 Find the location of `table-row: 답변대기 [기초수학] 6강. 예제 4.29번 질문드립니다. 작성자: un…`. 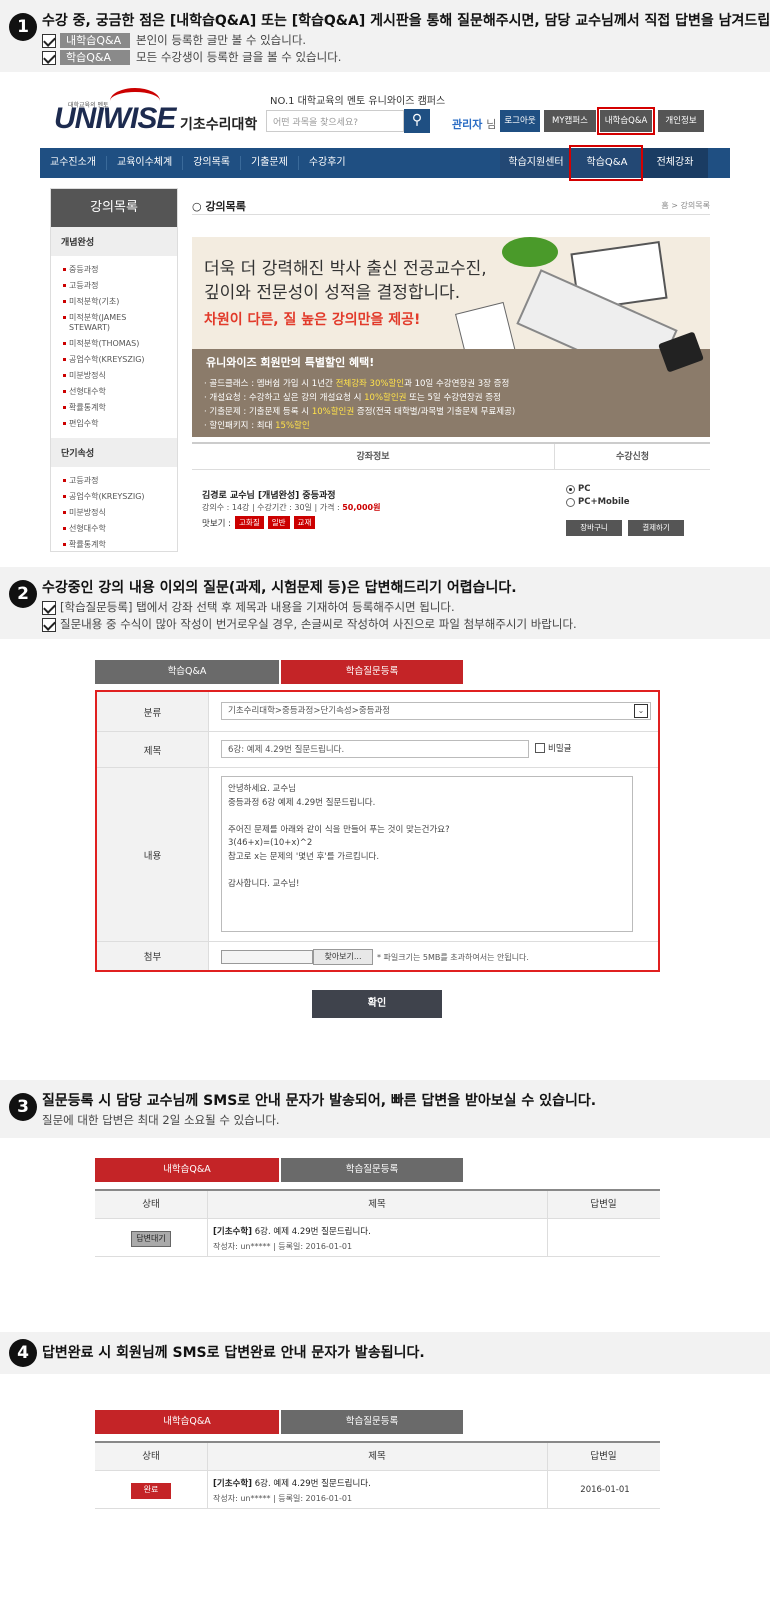

table-row: 답변대기 [기초수학] 6강. 예제 4.29번 질문드립니다. 작성자: un… is located at coordinates (377, 1238).